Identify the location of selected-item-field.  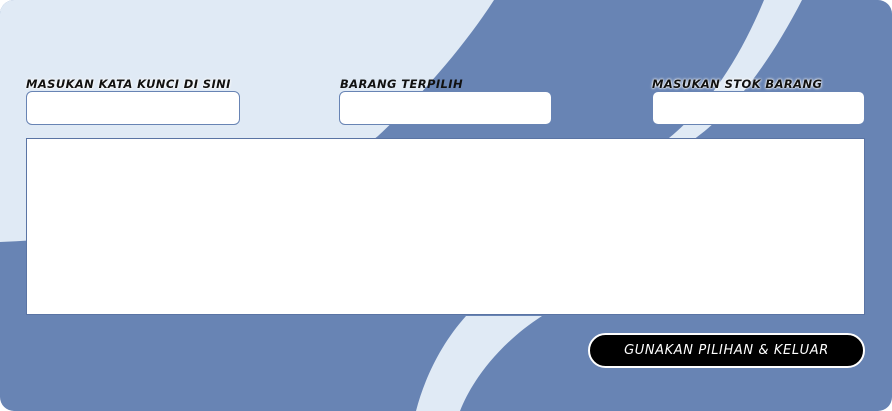
(445, 108).